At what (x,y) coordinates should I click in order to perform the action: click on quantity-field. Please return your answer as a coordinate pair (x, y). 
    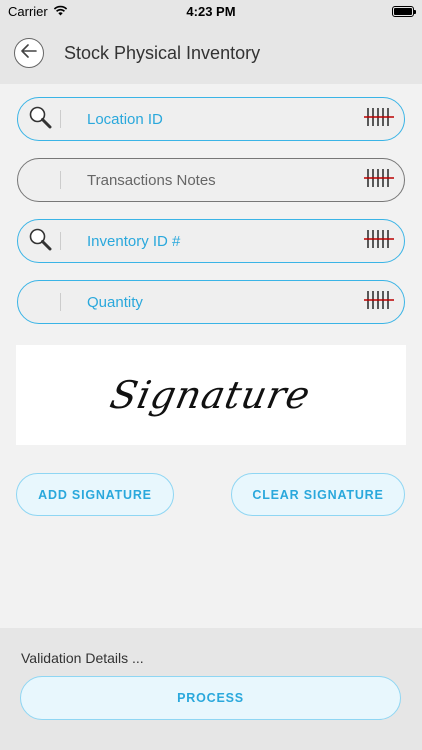
    Looking at the image, I should click on (211, 302).